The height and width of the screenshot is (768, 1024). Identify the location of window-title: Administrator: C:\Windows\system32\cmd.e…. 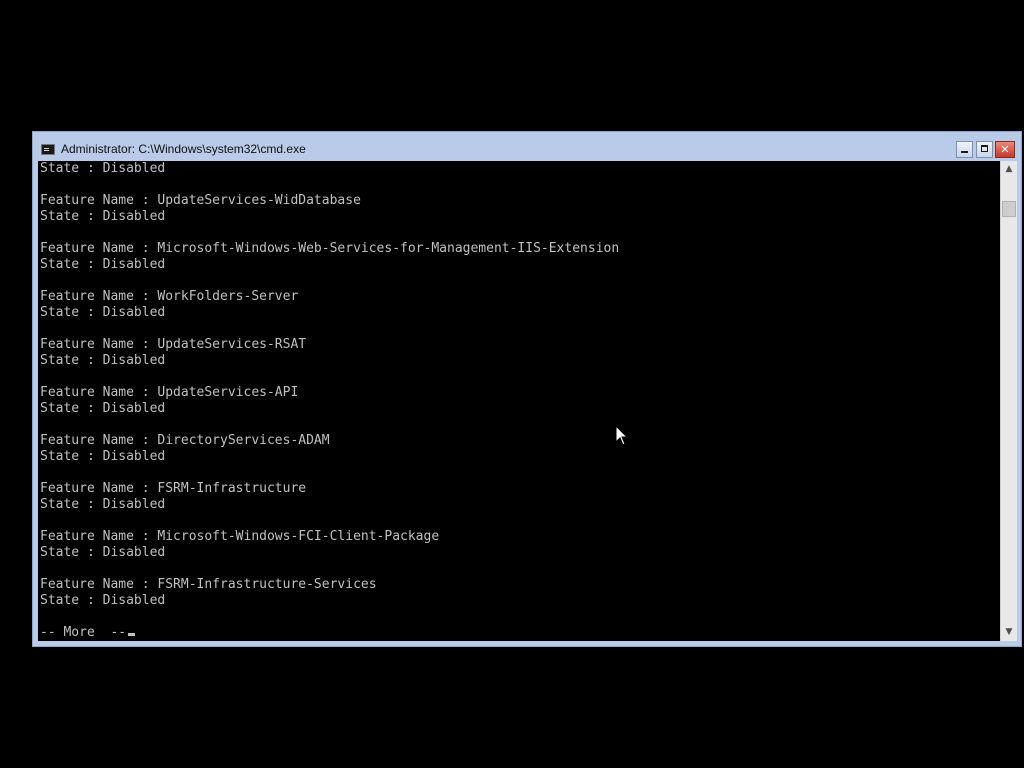
(183, 149).